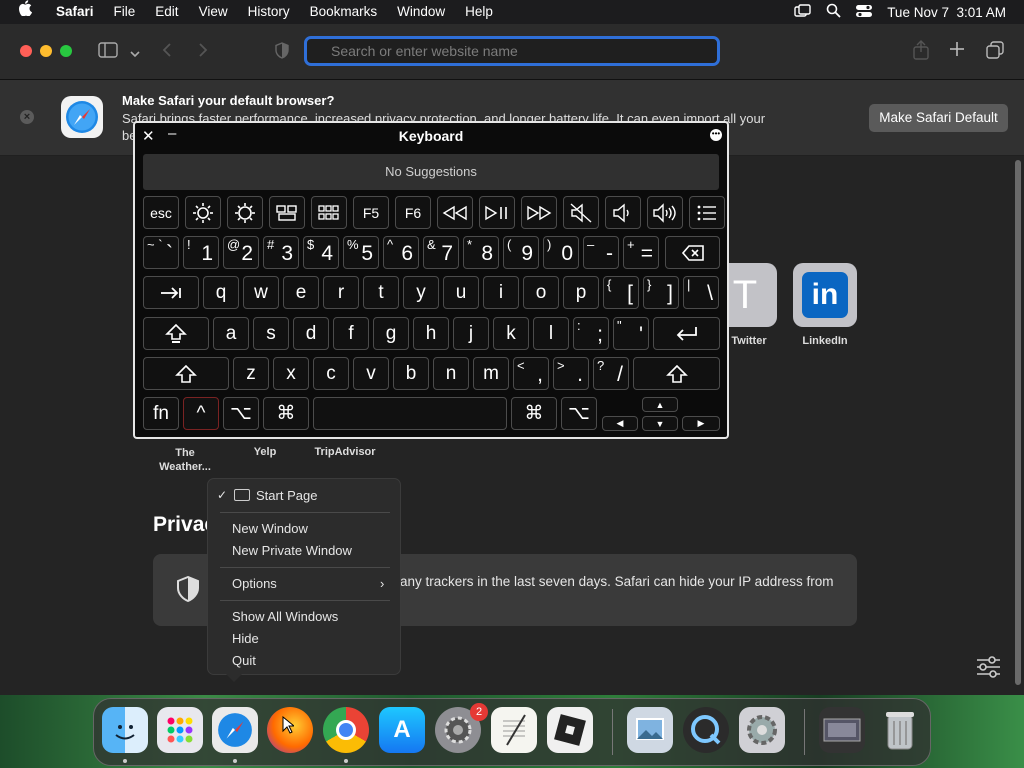 The image size is (1024, 768). What do you see at coordinates (716, 135) in the screenshot?
I see `keyboard-options-icon: •••` at bounding box center [716, 135].